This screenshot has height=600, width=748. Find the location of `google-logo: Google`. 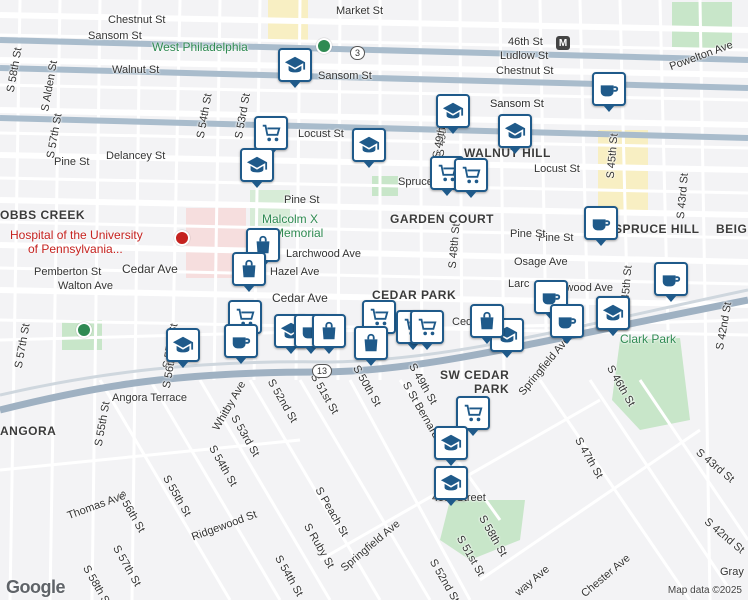

google-logo: Google is located at coordinates (36, 587).